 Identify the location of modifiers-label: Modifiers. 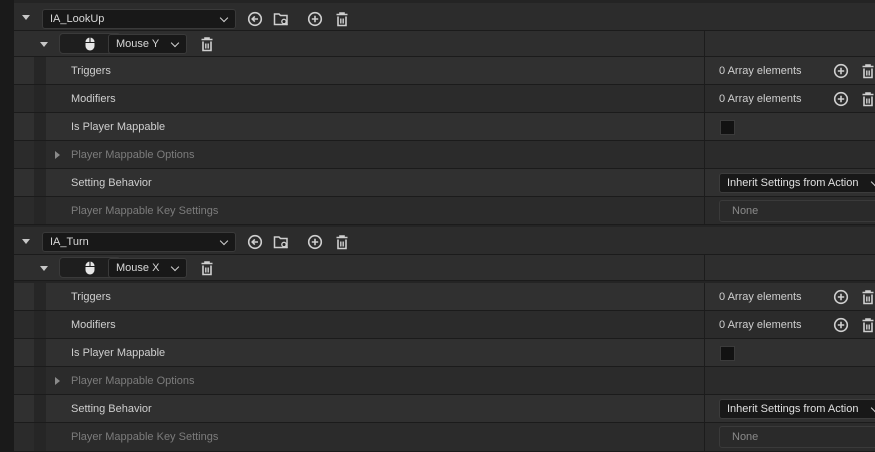
(93, 325).